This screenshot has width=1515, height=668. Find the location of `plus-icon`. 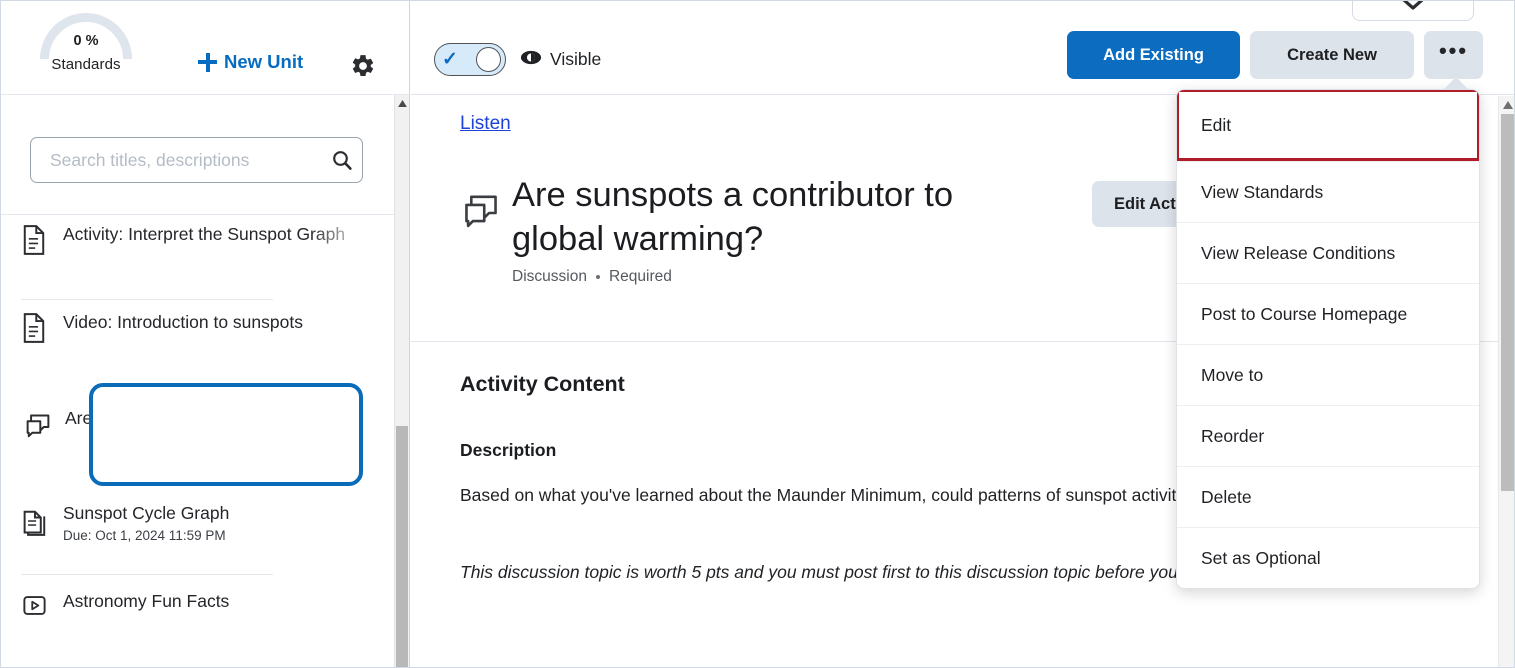

plus-icon is located at coordinates (207, 62).